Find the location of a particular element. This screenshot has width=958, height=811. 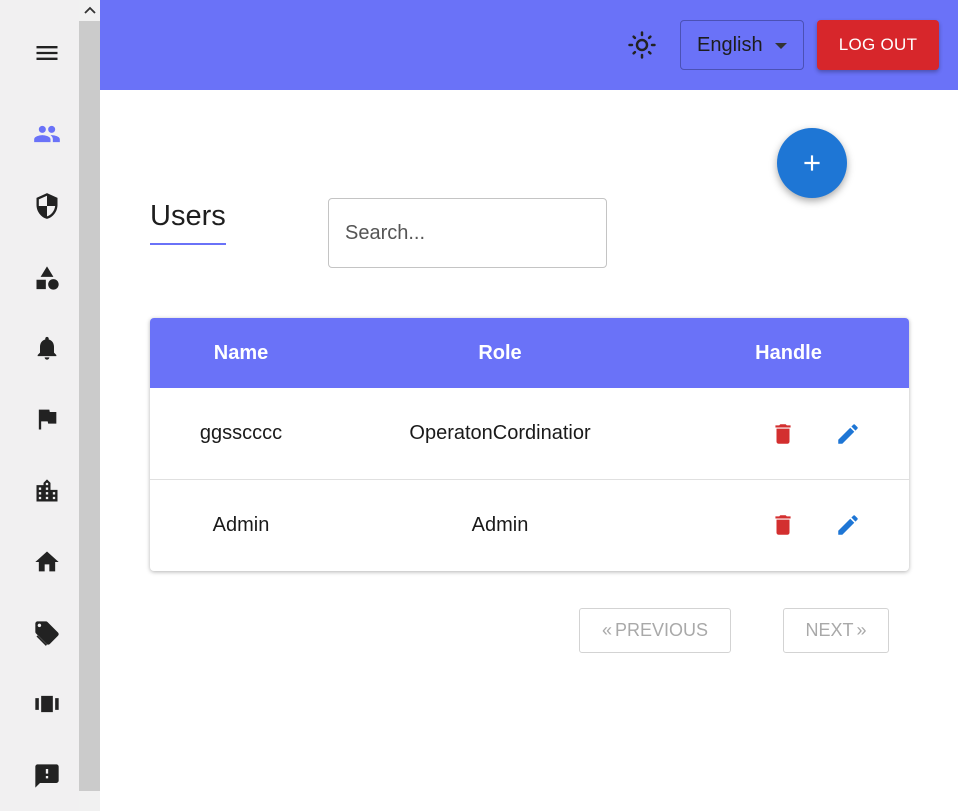

sidebar-scrollbar is located at coordinates (89, 405).